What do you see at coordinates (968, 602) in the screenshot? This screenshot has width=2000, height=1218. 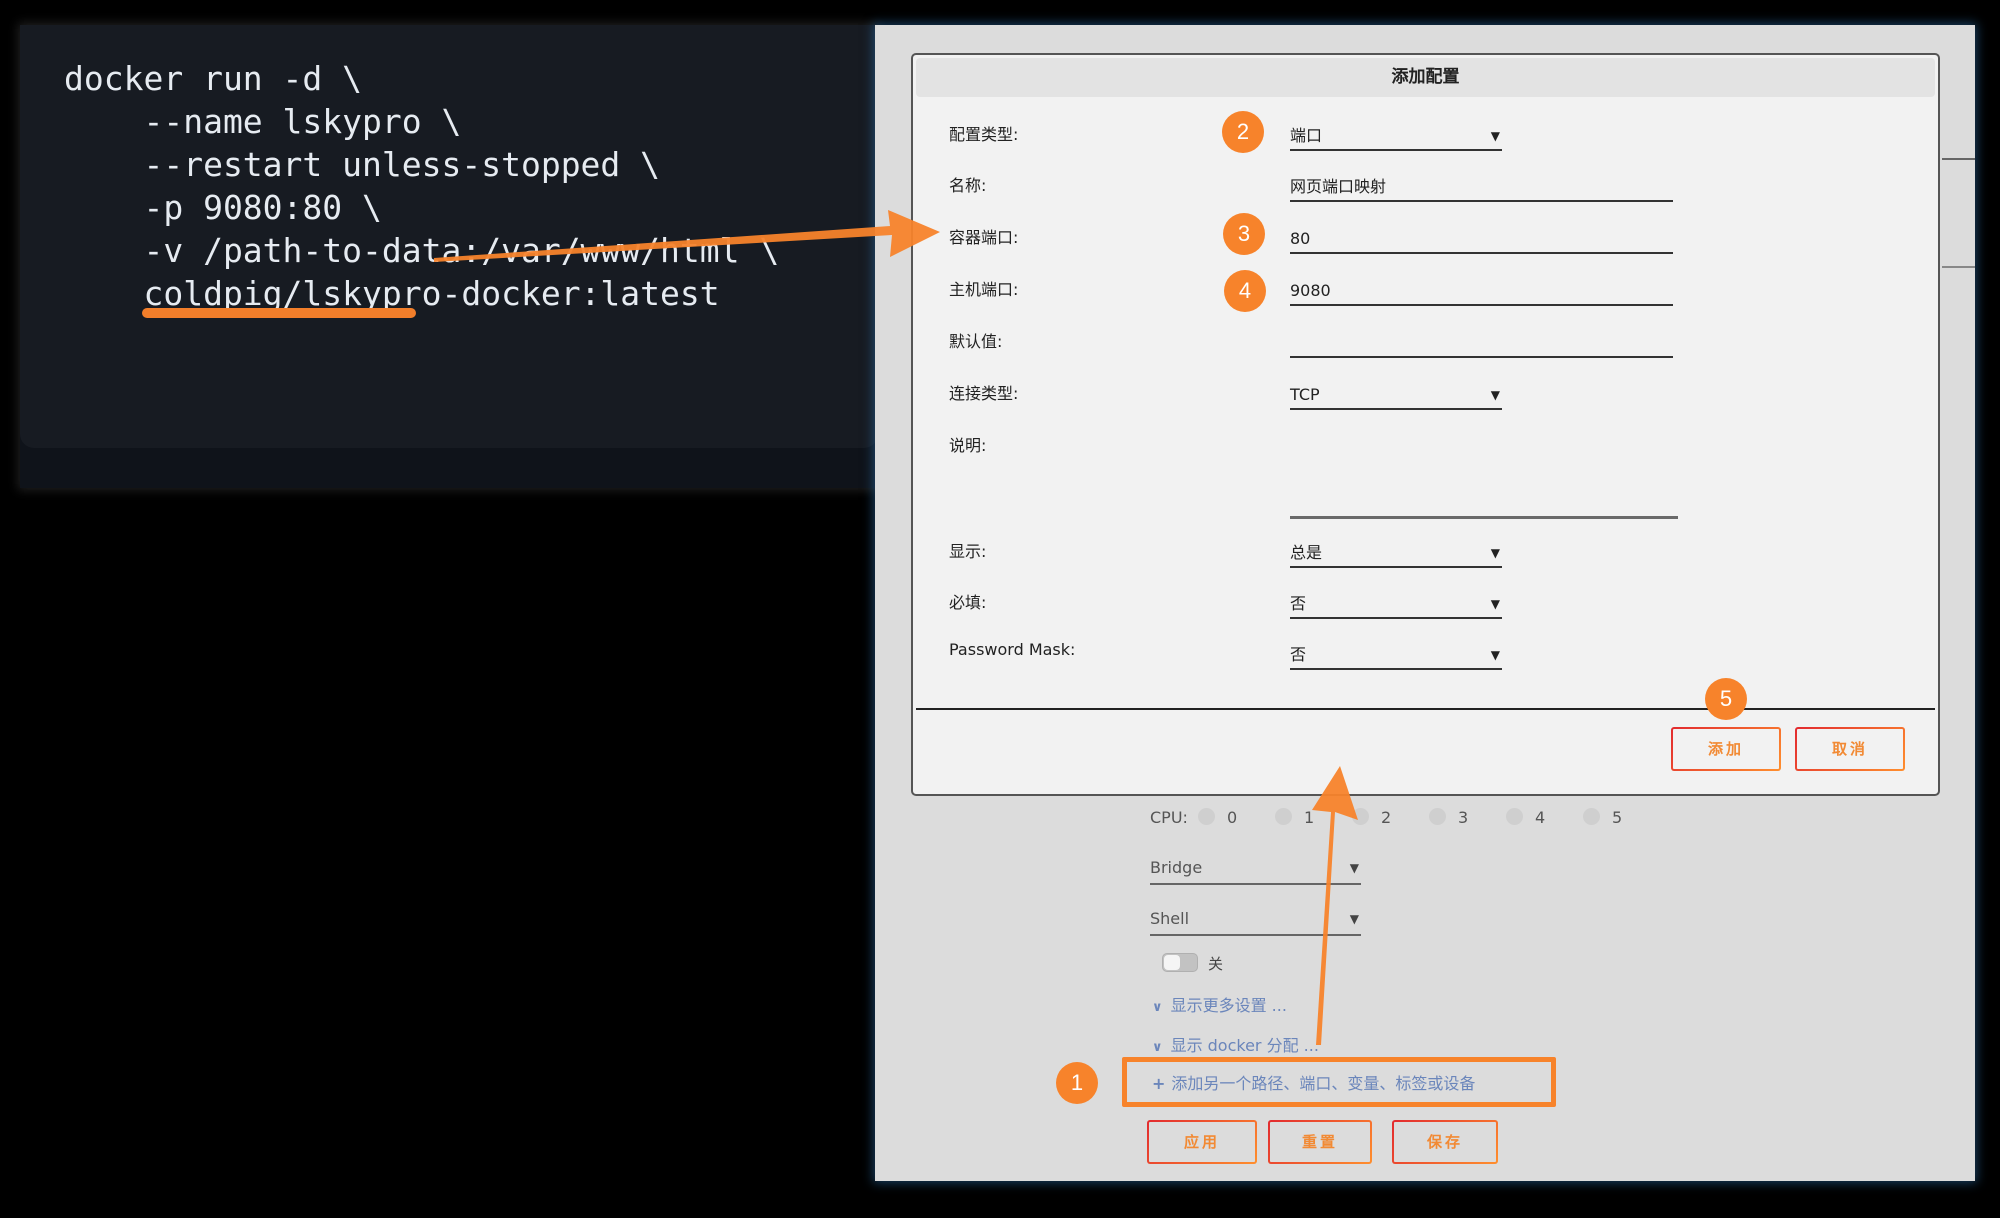 I see `required-label: 必填:` at bounding box center [968, 602].